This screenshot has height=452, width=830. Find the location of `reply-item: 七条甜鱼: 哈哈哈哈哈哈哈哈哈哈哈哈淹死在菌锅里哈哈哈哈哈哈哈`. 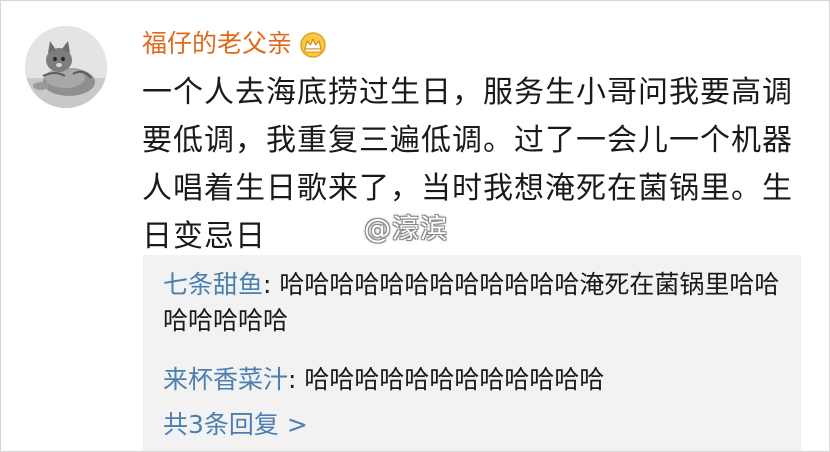

reply-item: 七条甜鱼: 哈哈哈哈哈哈哈哈哈哈哈哈淹死在菌锅里哈哈哈哈哈哈哈 is located at coordinates (473, 303).